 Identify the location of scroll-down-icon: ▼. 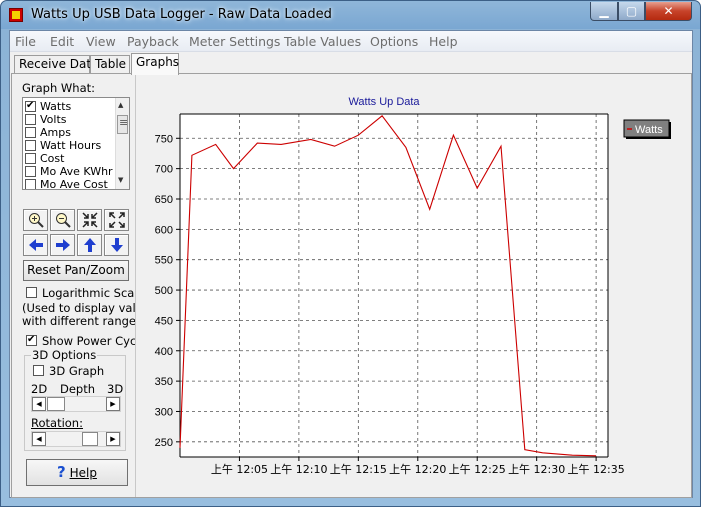
(120, 180).